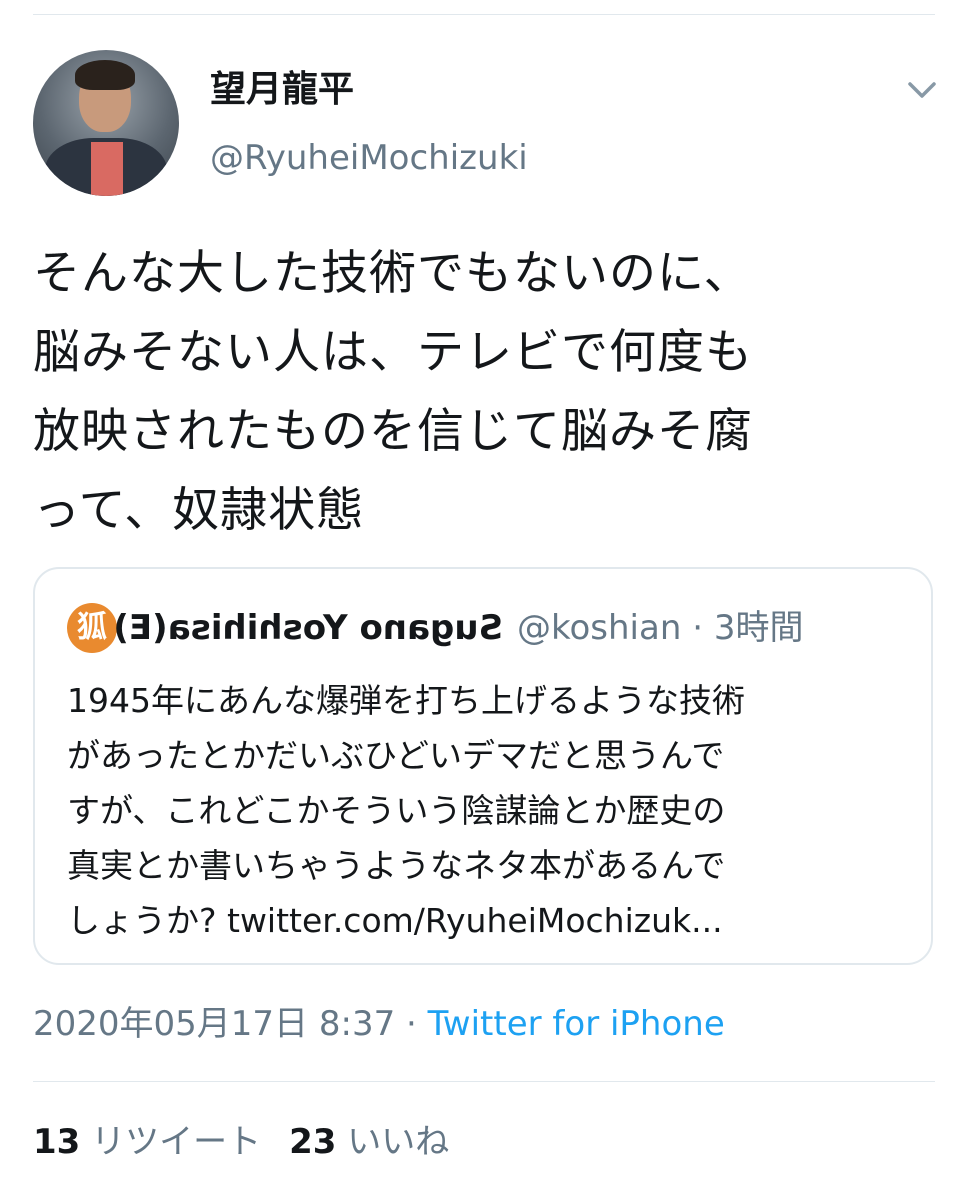 This screenshot has width=968, height=1200. I want to click on quoted-line: すが、これどこかそういう陰謀論とか歴史の, so click(396, 810).